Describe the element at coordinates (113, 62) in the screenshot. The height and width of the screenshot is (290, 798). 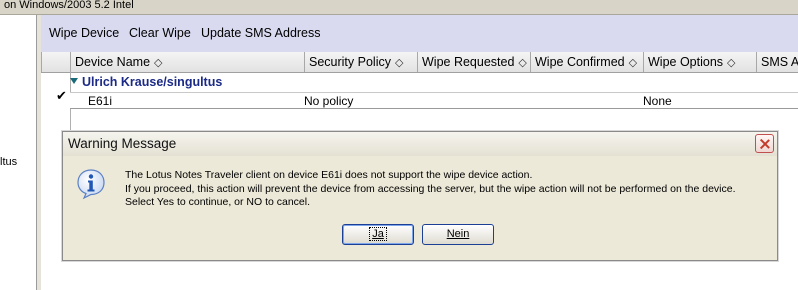
I see `column-label: Device Name` at that location.